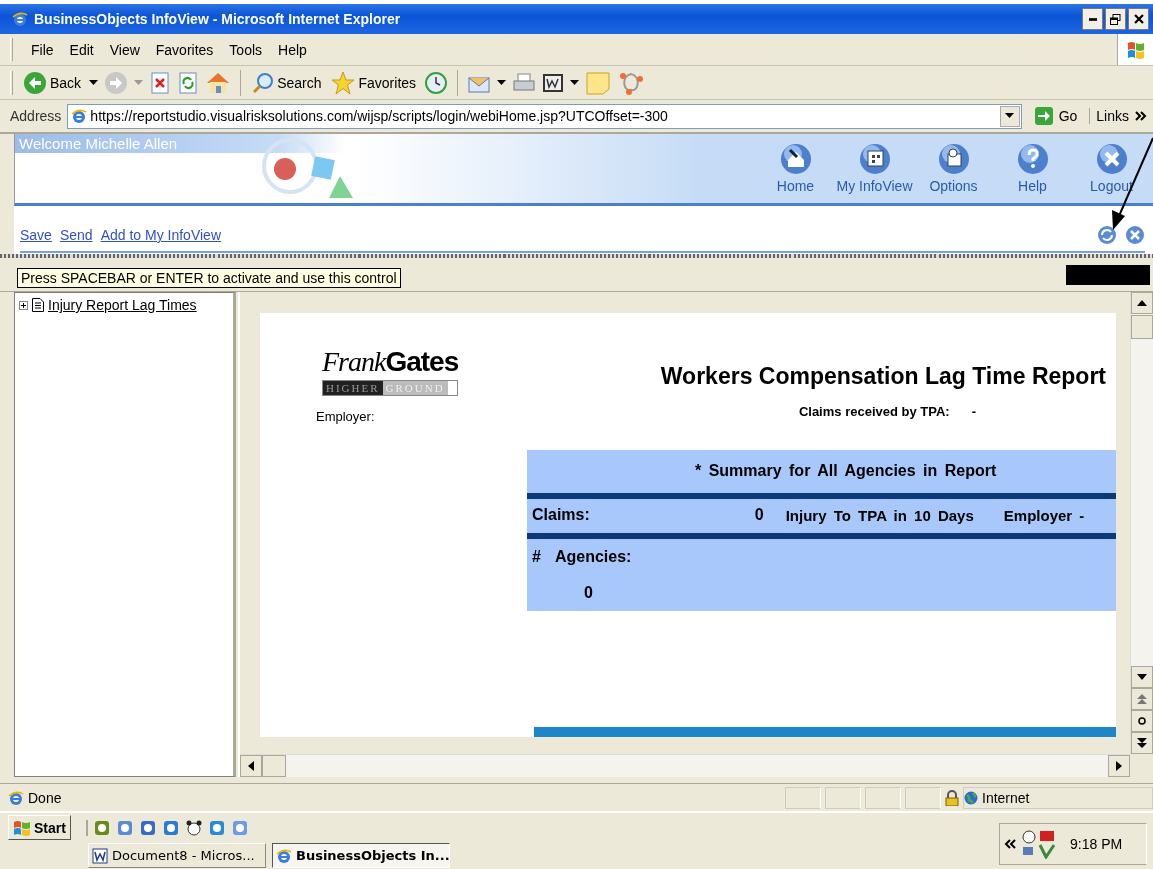 Image resolution: width=1153 pixels, height=869 pixels. I want to click on arrow-up-icon, so click(1142, 303).